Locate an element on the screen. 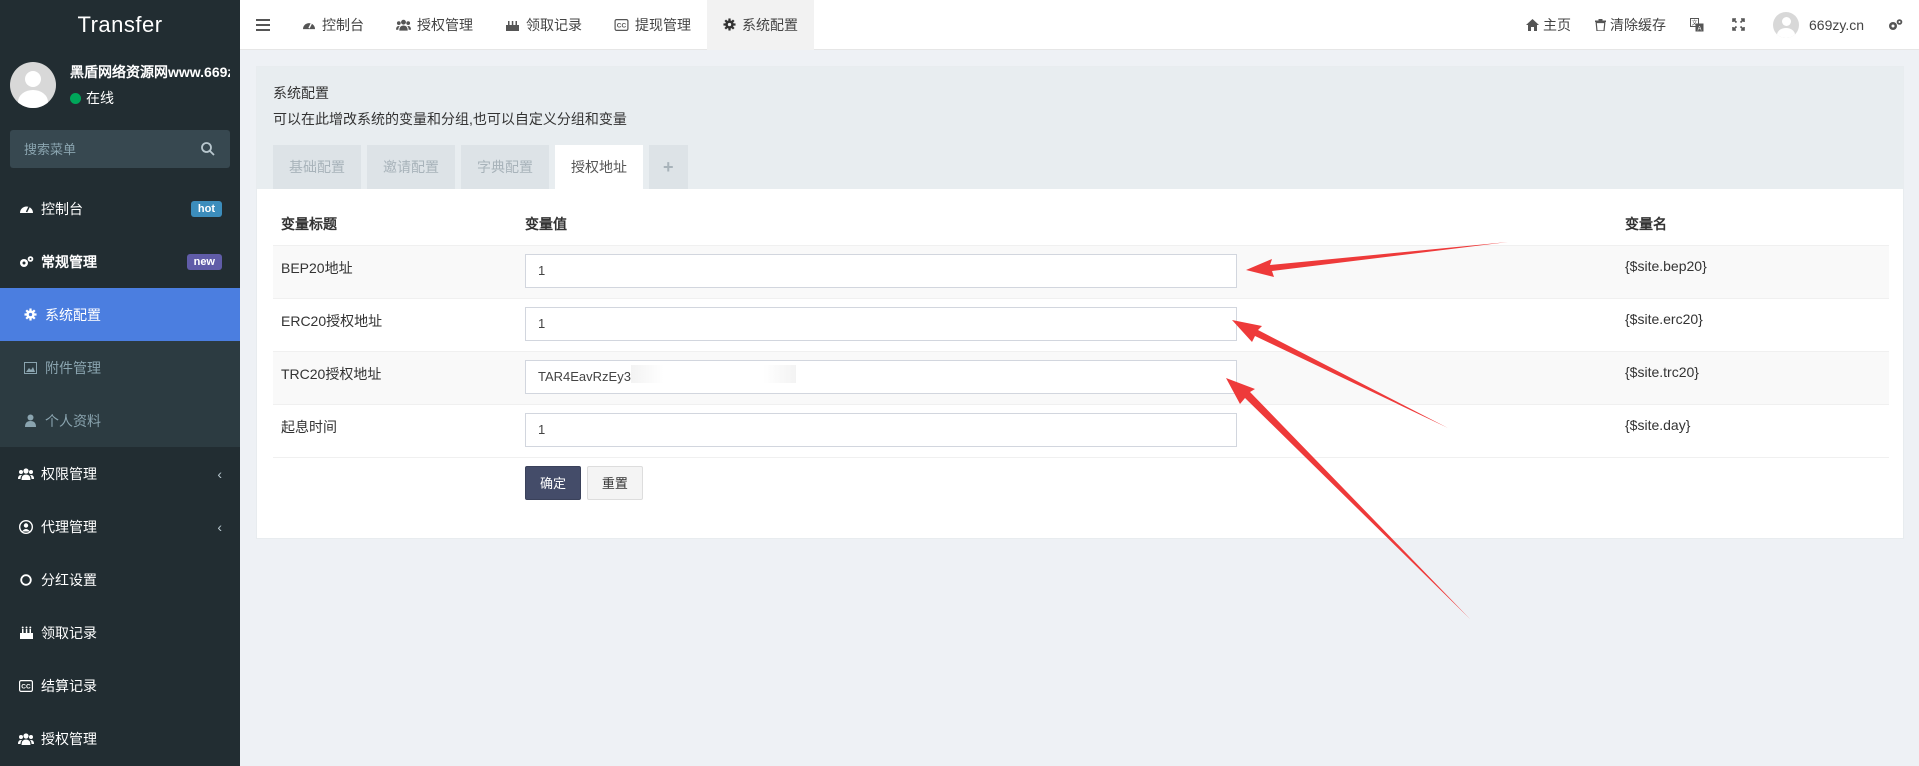 The height and width of the screenshot is (766, 1919). sidebar-item-claims: 领取记录 is located at coordinates (120, 632).